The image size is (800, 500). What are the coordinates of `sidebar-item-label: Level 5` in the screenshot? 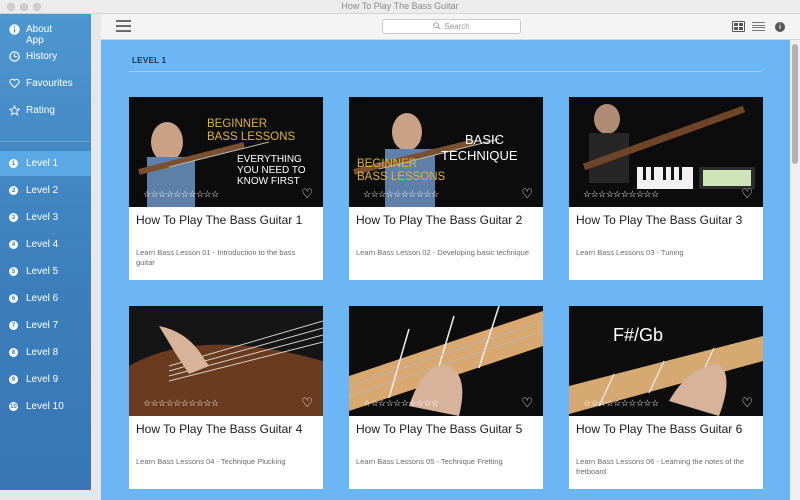 It's located at (42, 271).